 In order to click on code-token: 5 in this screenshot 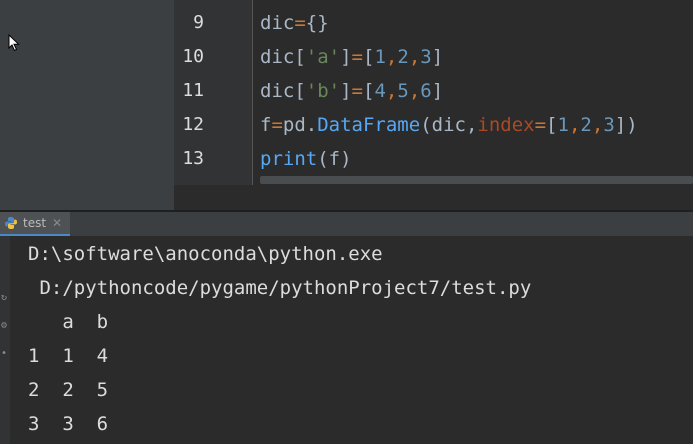, I will do `click(403, 91)`.